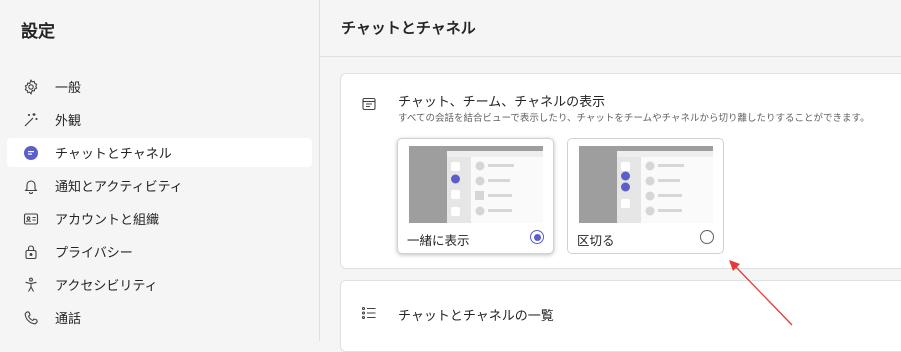 This screenshot has width=901, height=352. I want to click on gear-icon, so click(31, 87).